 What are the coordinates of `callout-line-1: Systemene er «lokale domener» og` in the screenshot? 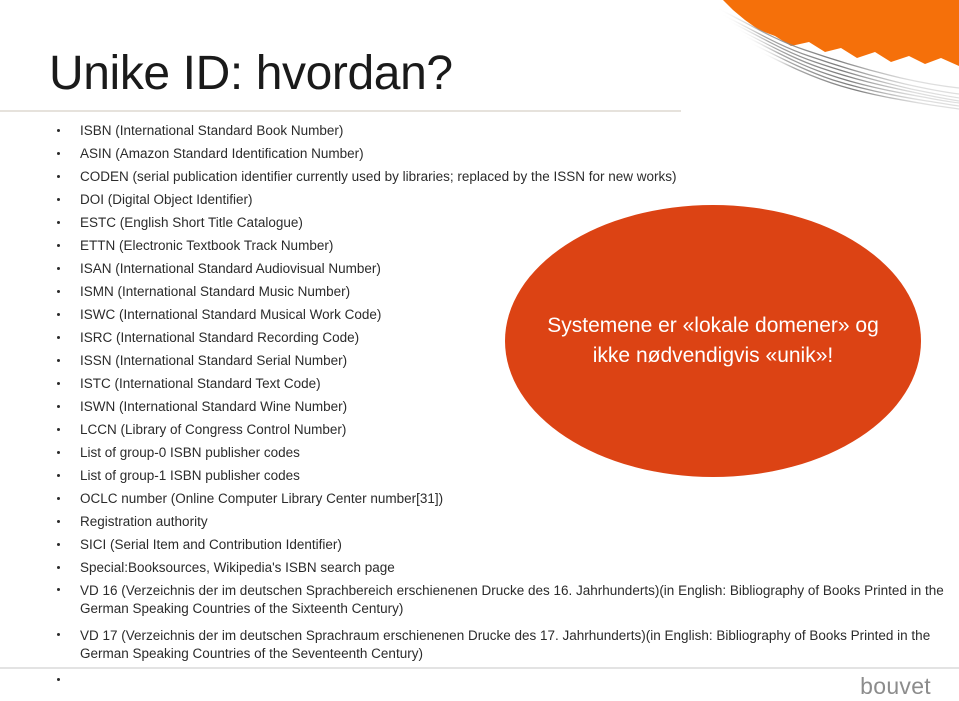 It's located at (713, 325).